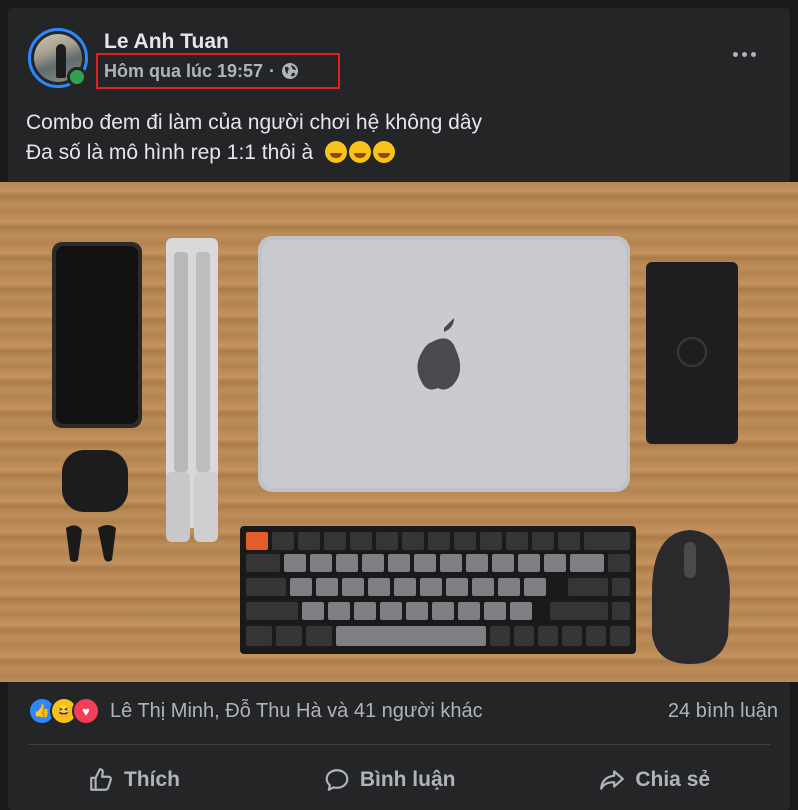 The image size is (798, 810). I want to click on reaction-icons: 👍 😆 ♥, so click(64, 711).